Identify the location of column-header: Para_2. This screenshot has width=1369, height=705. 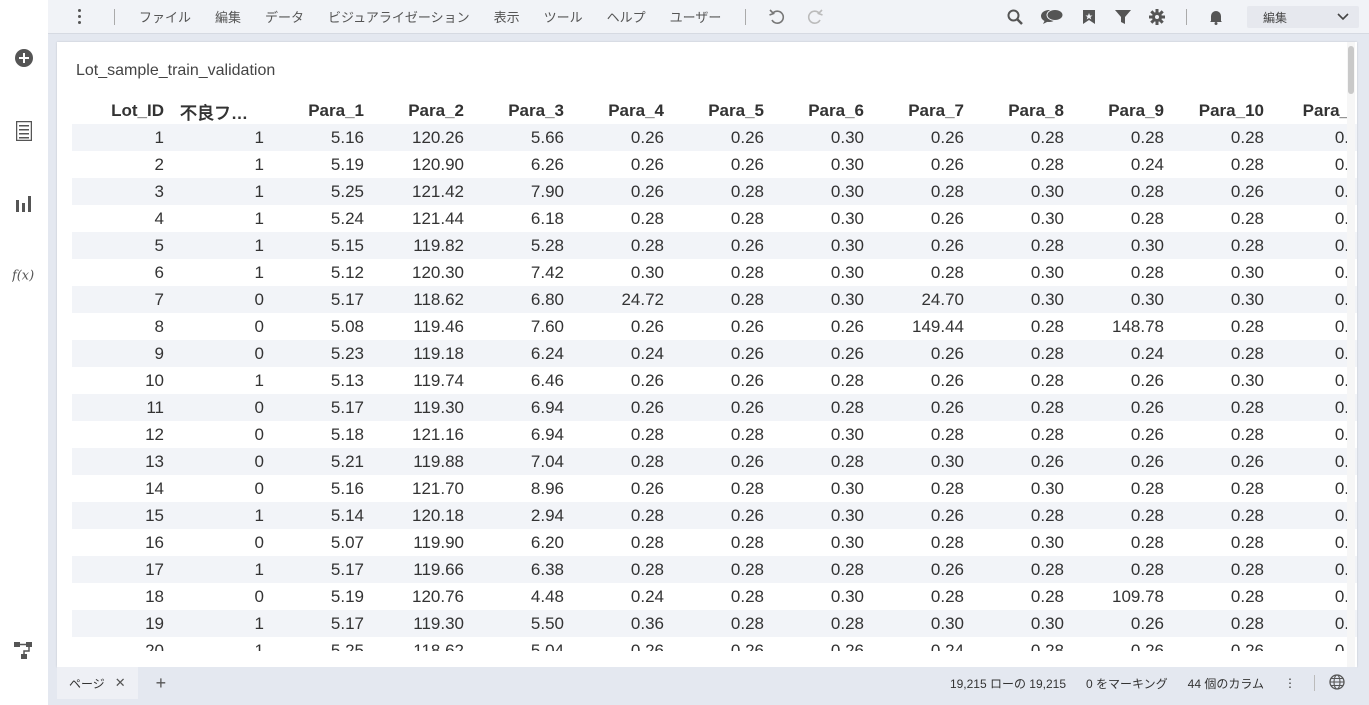
(422, 111).